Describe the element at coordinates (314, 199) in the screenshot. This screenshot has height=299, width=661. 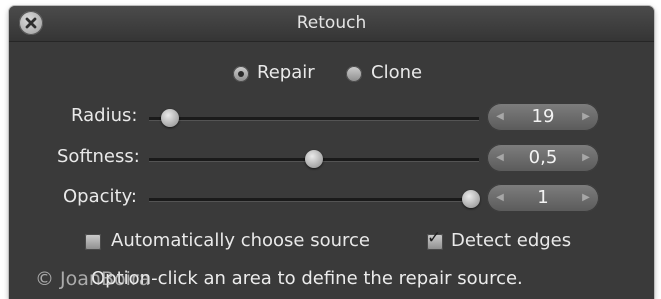
I see `opacity-slider-track` at that location.